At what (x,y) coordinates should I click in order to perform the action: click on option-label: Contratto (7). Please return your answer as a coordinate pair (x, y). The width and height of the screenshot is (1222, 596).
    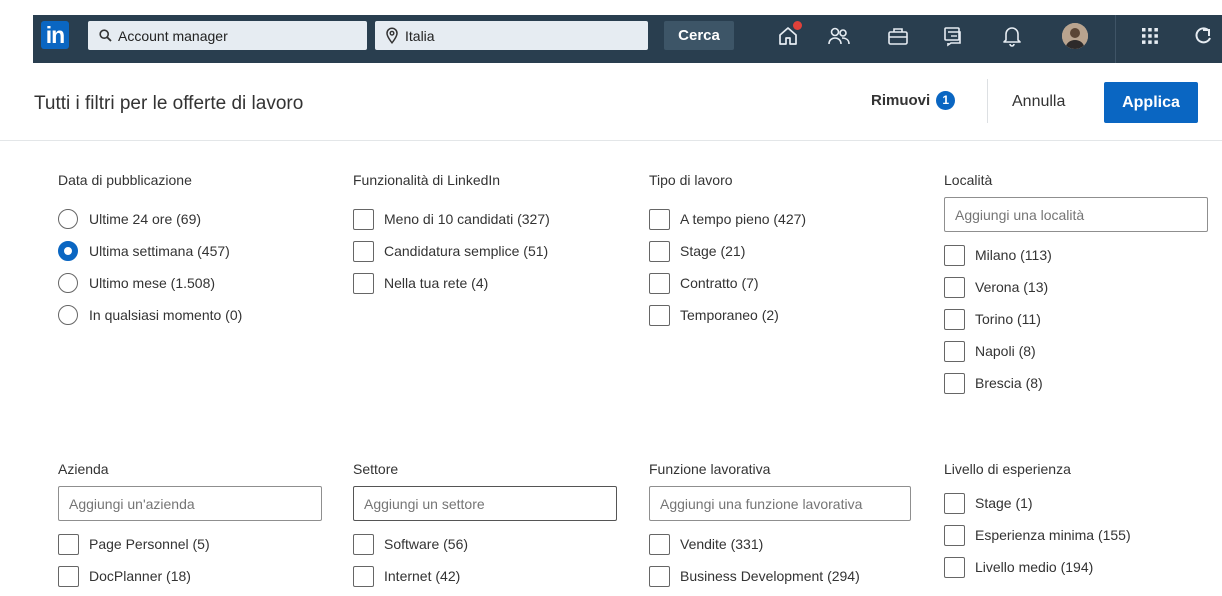
    Looking at the image, I should click on (719, 283).